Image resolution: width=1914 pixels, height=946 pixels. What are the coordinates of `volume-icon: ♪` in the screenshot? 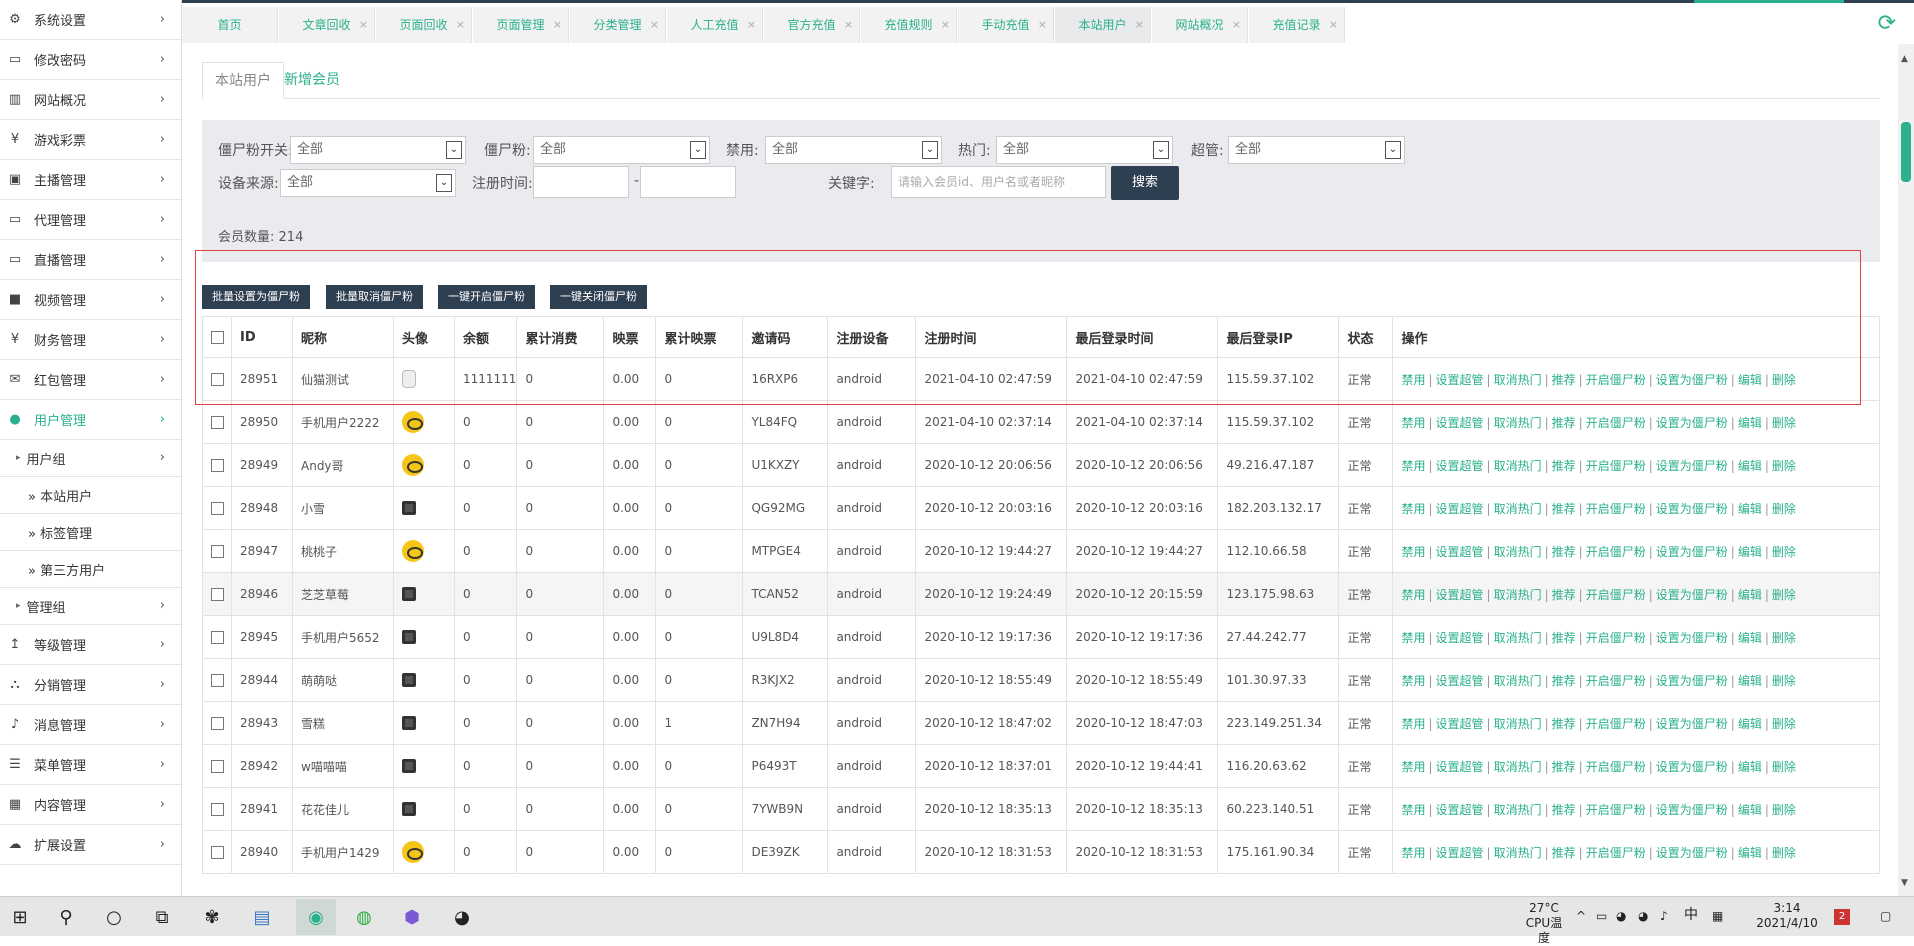 It's located at (1664, 916).